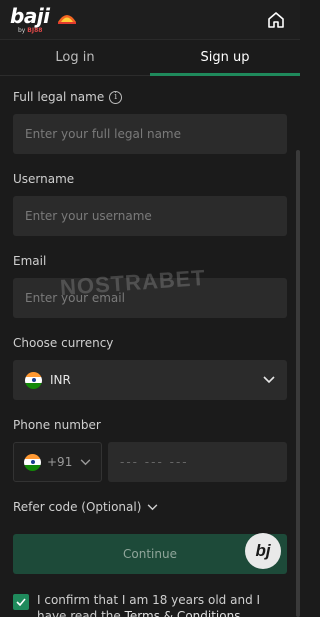 Image resolution: width=320 pixels, height=617 pixels. What do you see at coordinates (30, 261) in the screenshot?
I see `email-label: Email` at bounding box center [30, 261].